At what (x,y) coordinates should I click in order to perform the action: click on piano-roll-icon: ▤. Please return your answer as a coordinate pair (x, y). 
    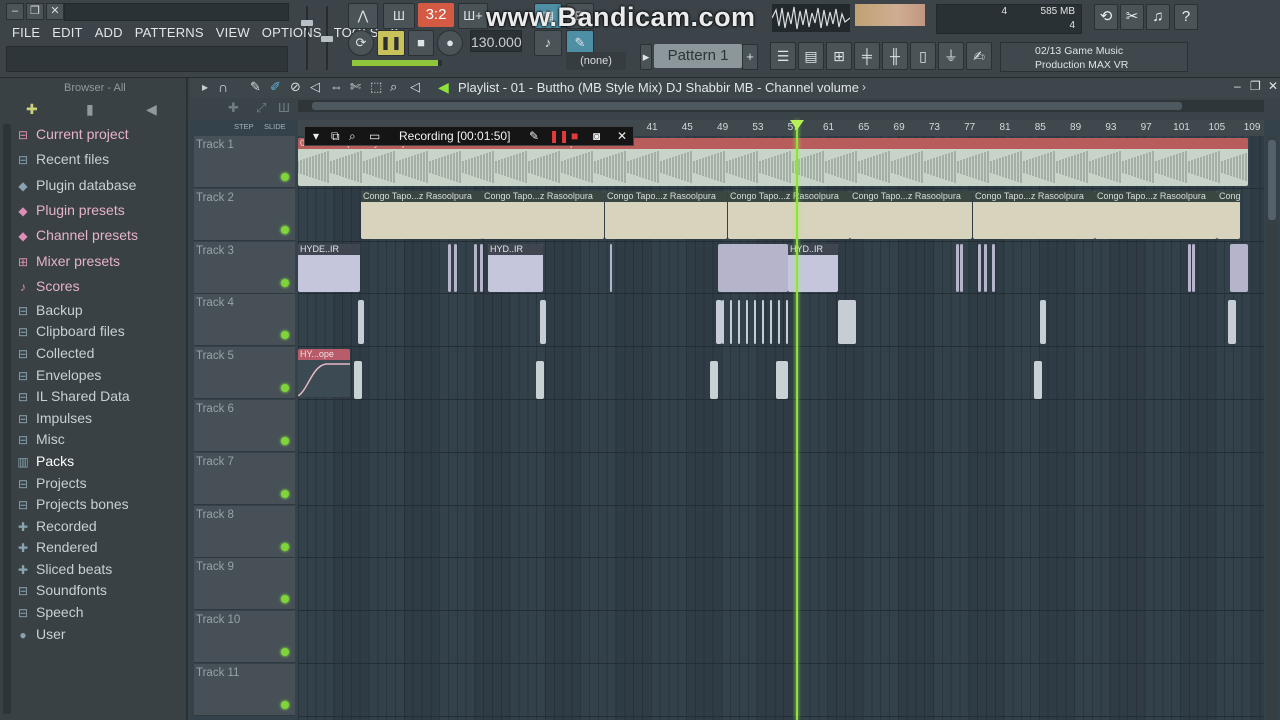
    Looking at the image, I should click on (811, 56).